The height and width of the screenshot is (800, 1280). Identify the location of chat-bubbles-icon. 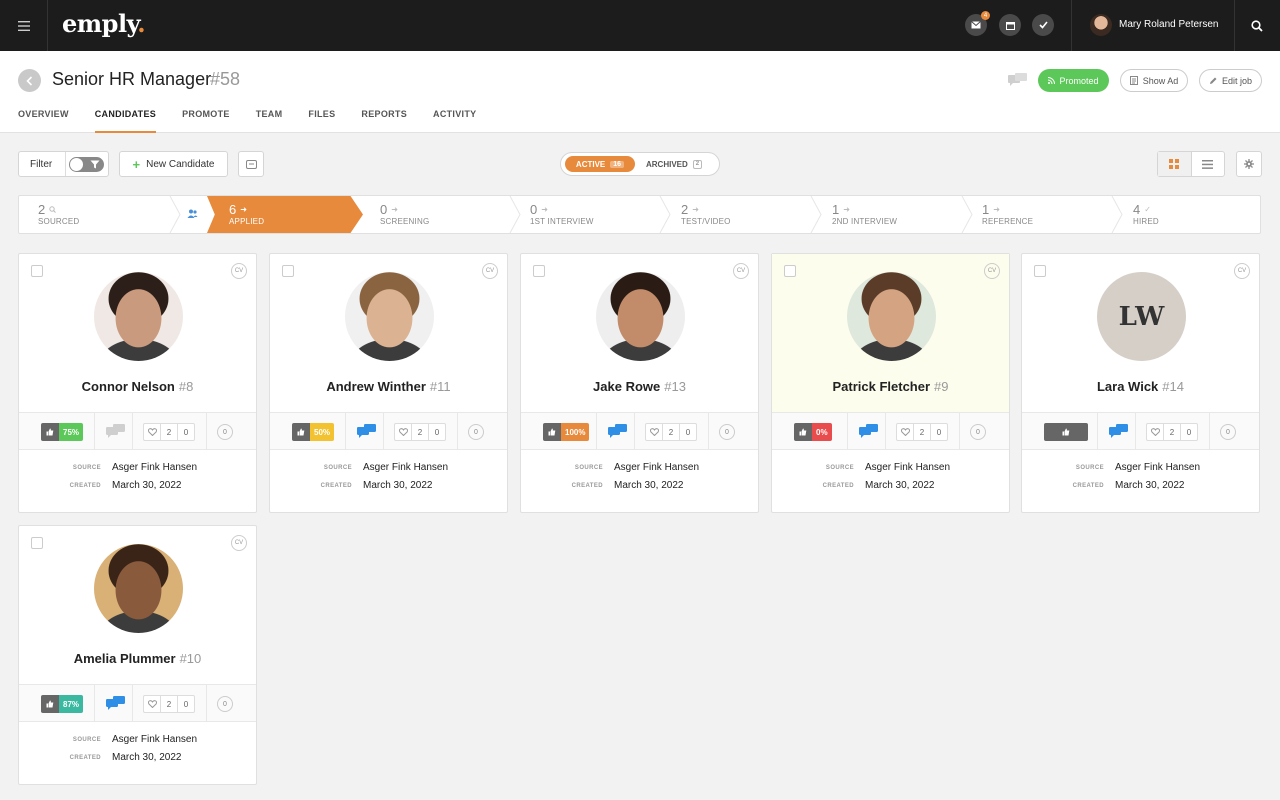
(1017, 79).